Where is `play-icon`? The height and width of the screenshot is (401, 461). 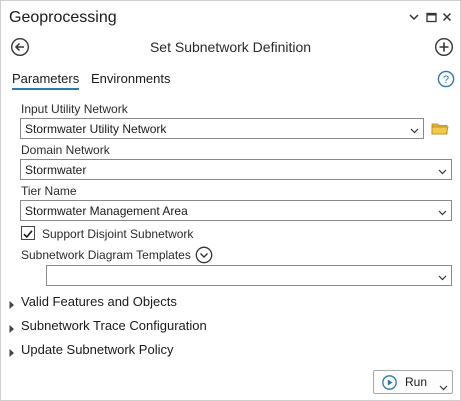
play-icon is located at coordinates (389, 382).